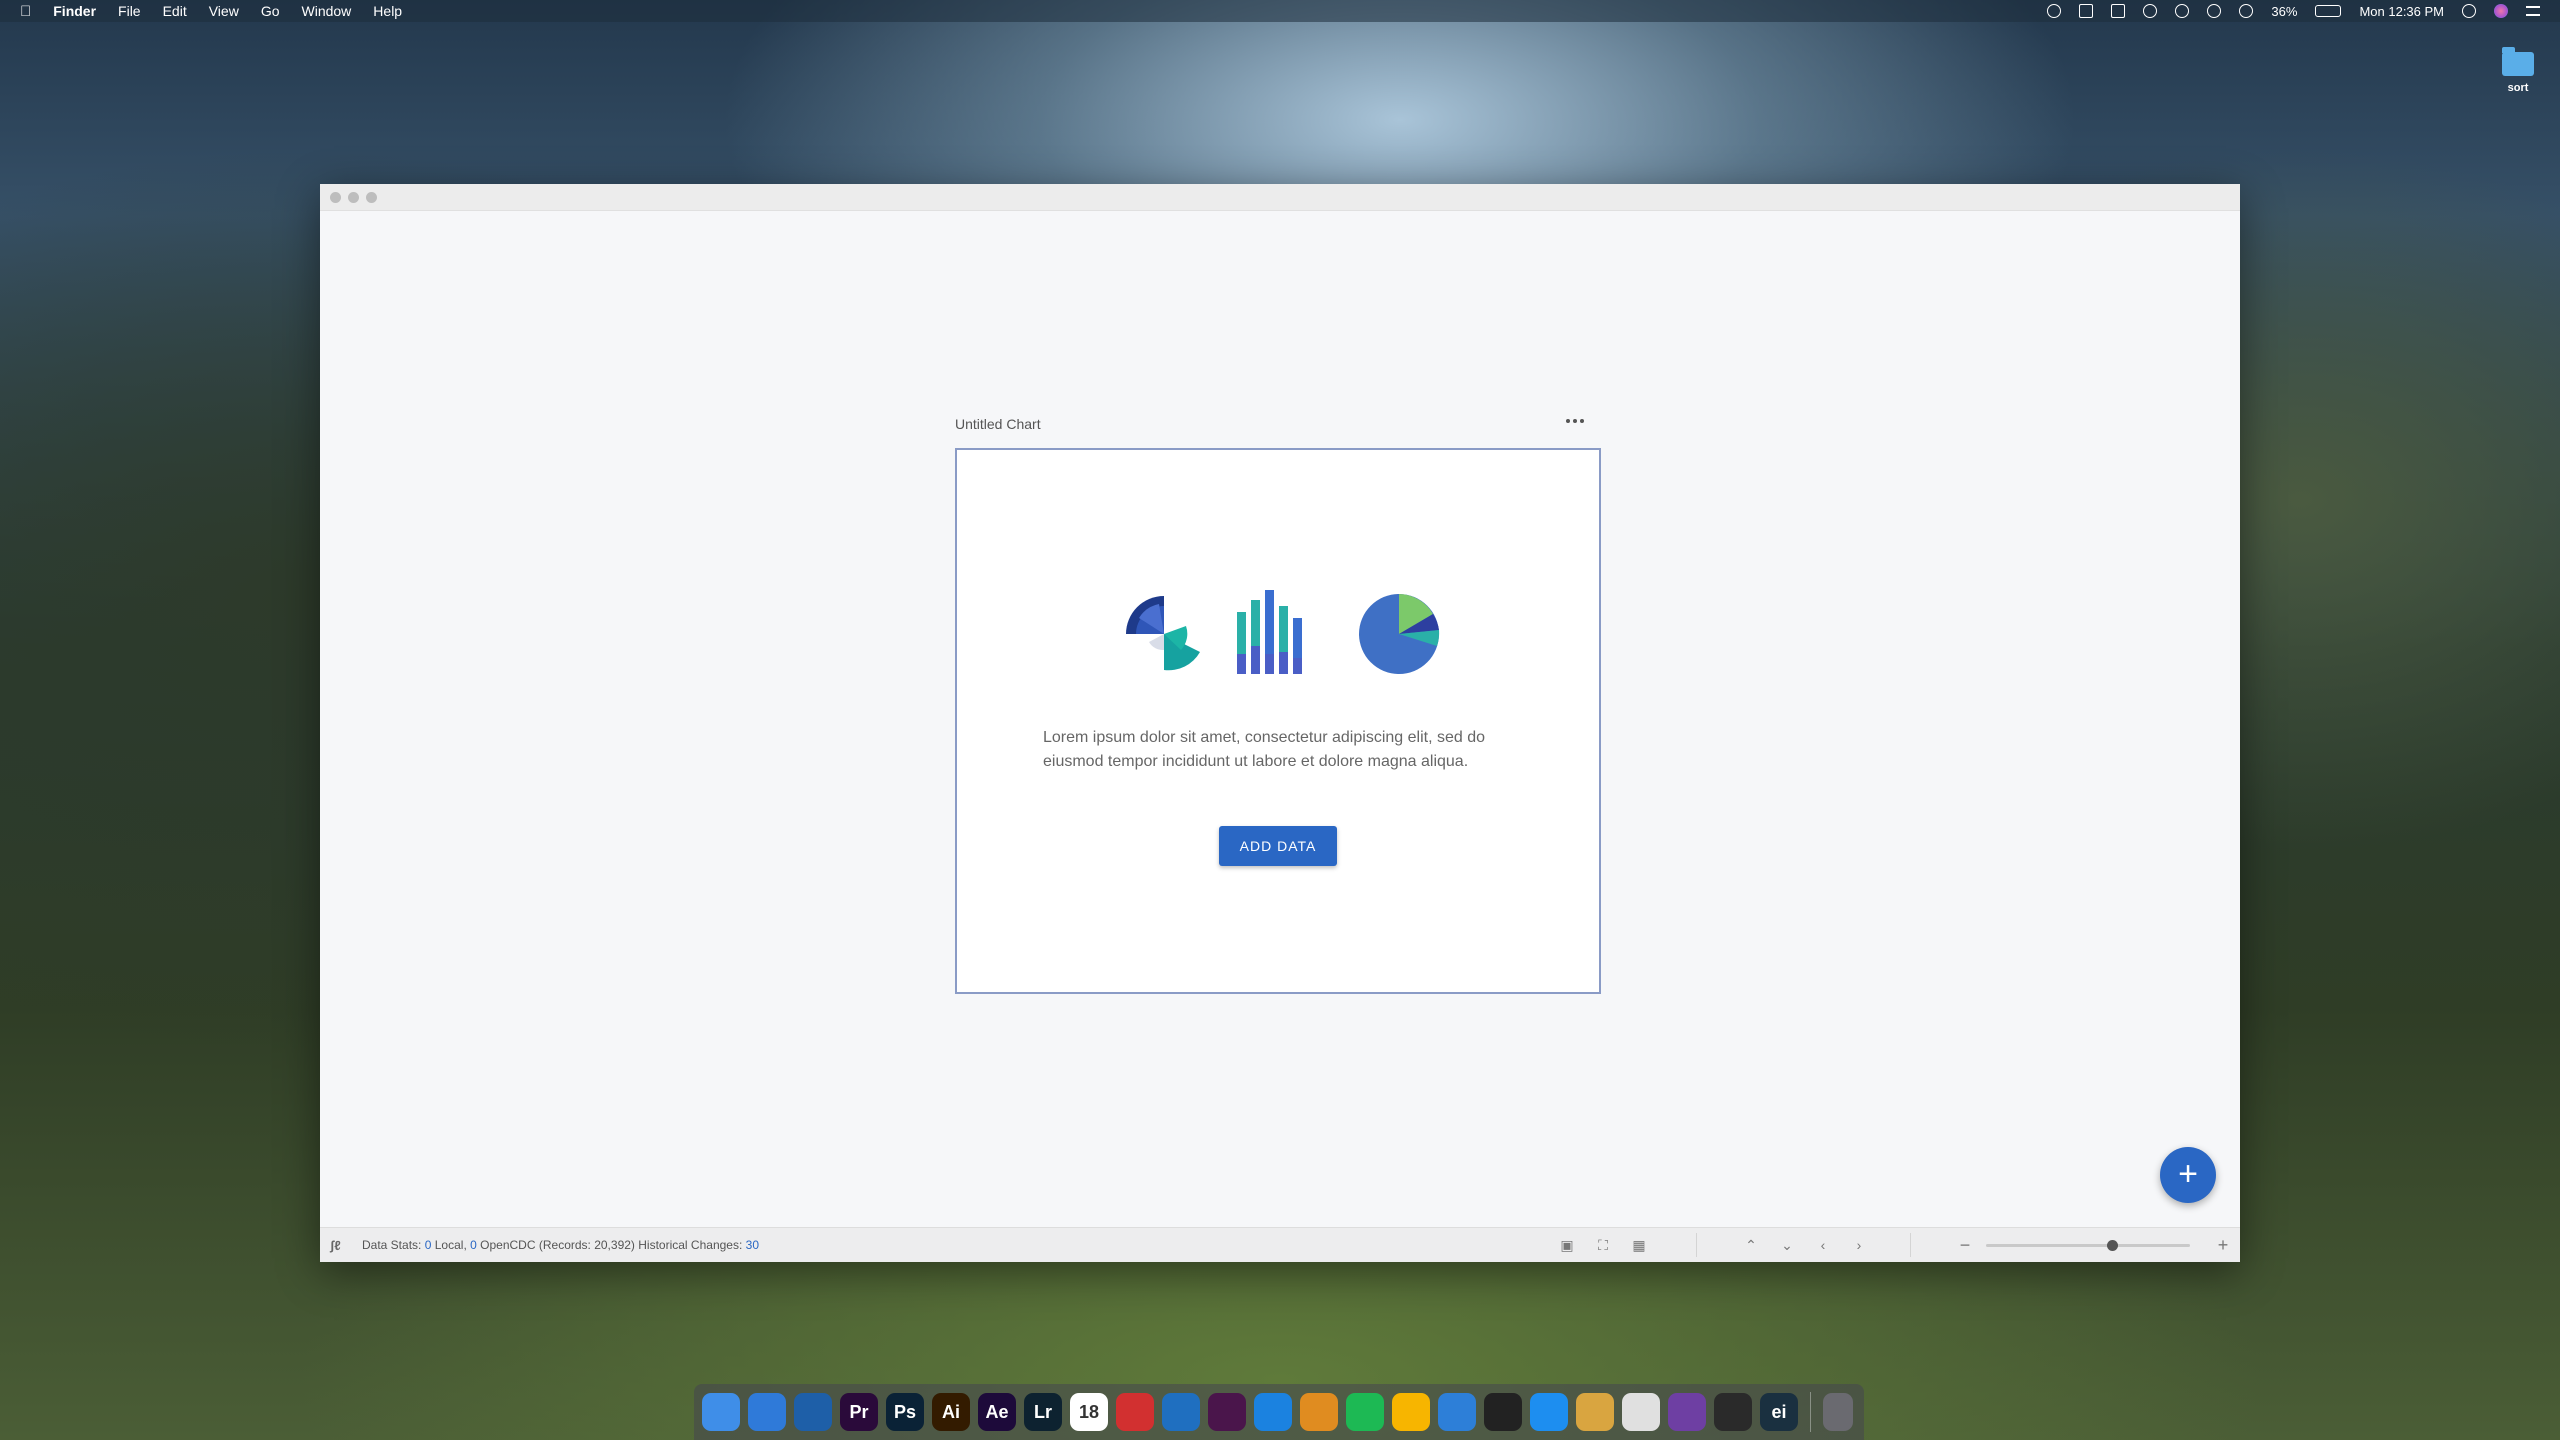  Describe the element at coordinates (2533, 11) in the screenshot. I see `notification-center-icon` at that location.